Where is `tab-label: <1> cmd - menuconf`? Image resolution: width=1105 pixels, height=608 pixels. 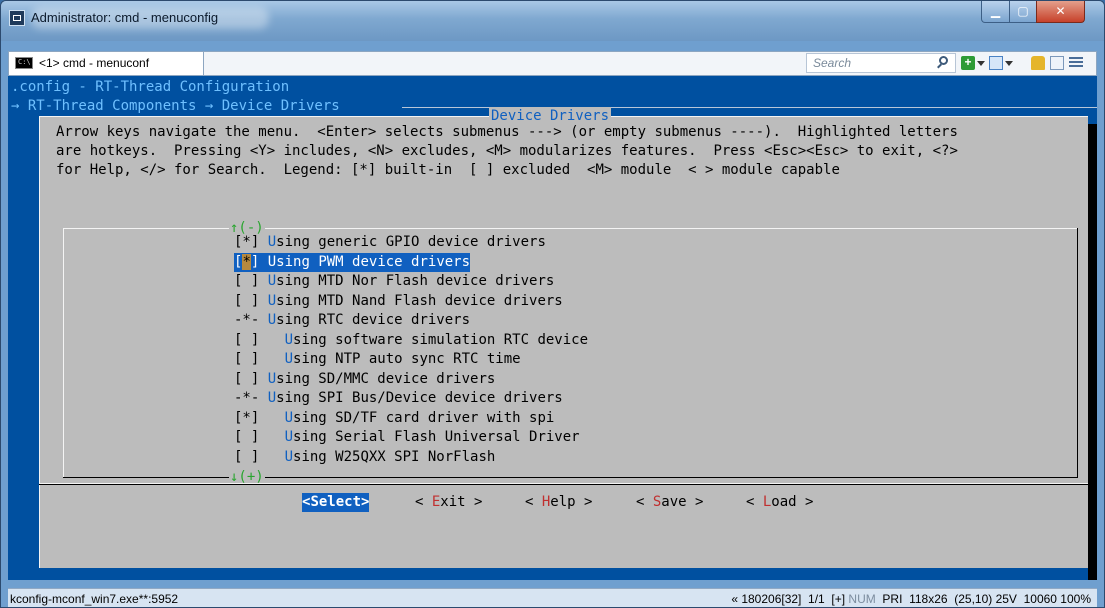
tab-label: <1> cmd - menuconf is located at coordinates (94, 63).